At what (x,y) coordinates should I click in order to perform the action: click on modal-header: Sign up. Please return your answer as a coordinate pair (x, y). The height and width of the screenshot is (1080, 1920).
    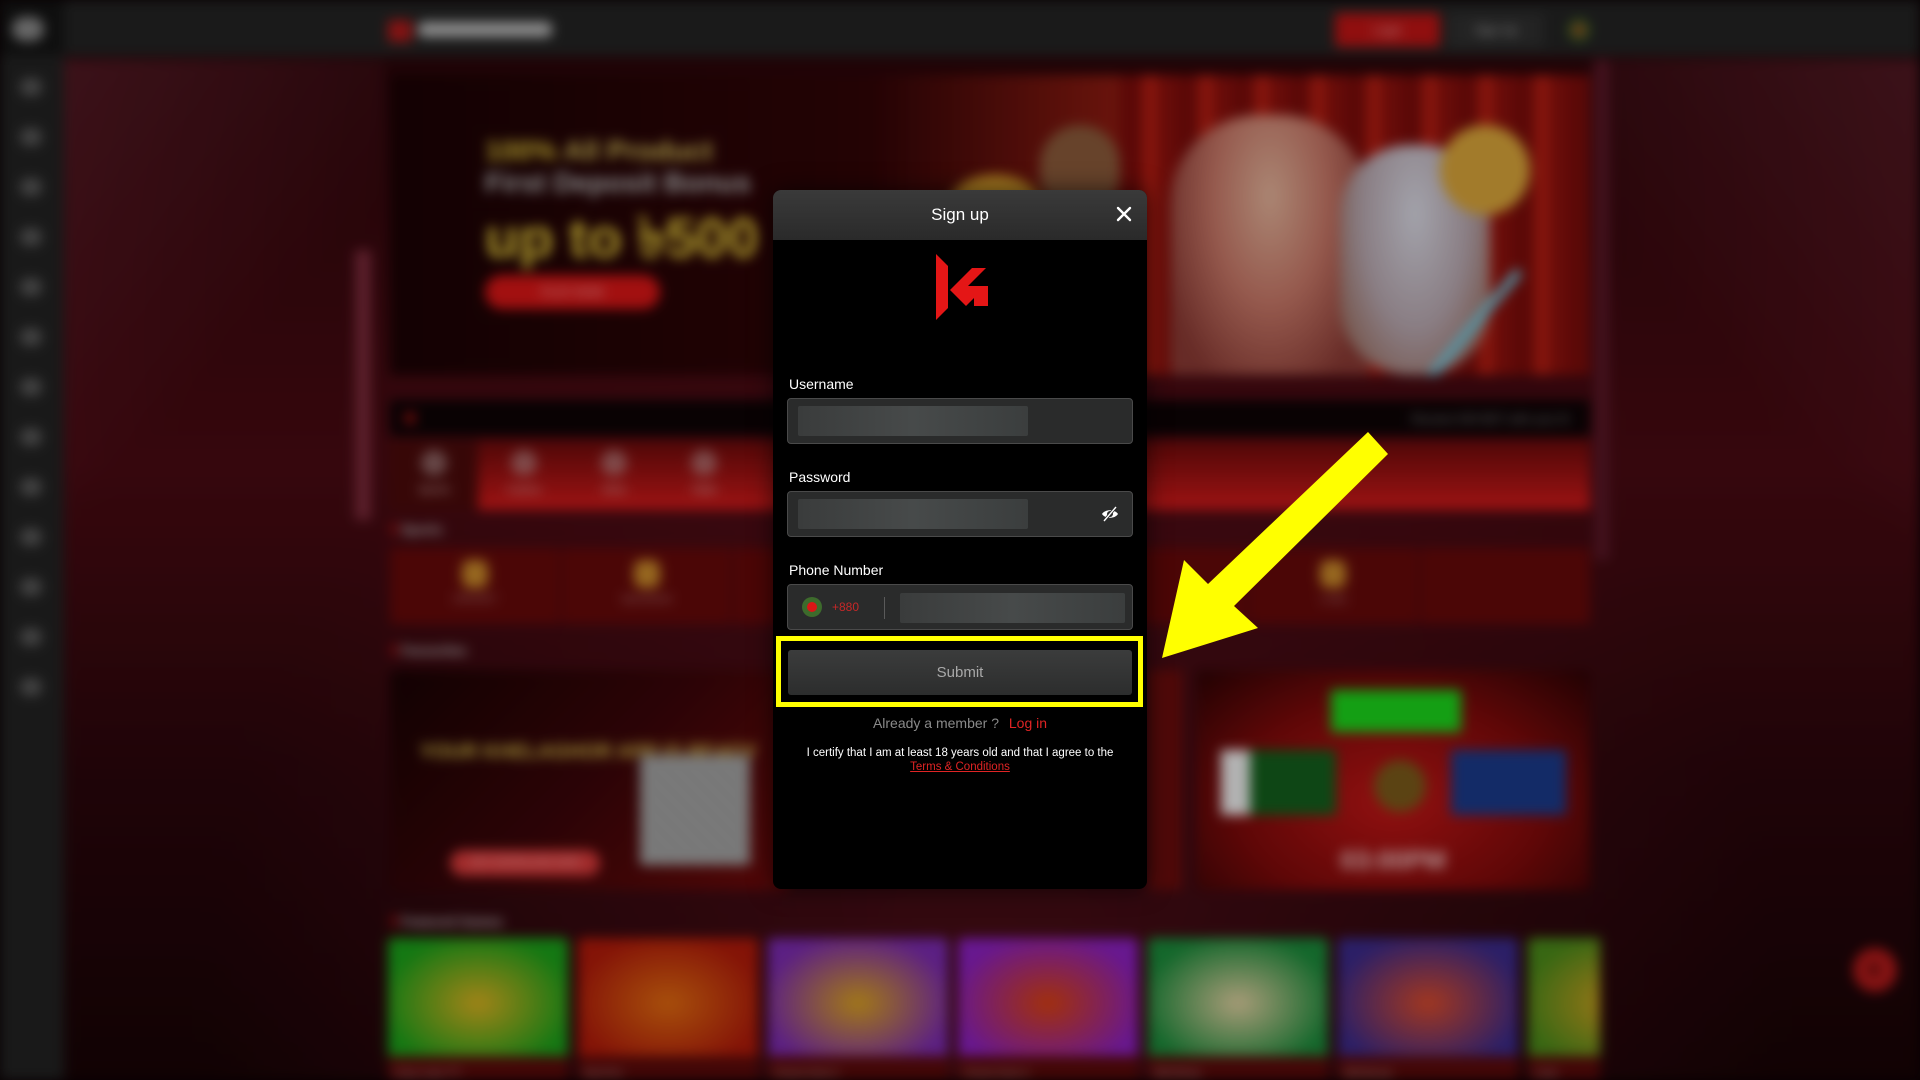
    Looking at the image, I should click on (960, 215).